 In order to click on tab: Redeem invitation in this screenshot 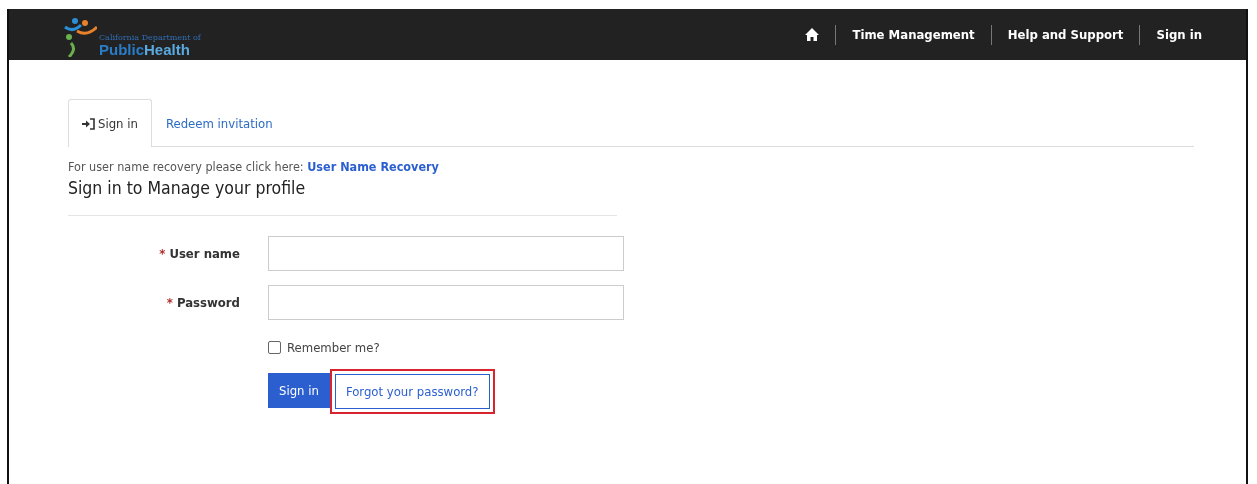, I will do `click(219, 123)`.